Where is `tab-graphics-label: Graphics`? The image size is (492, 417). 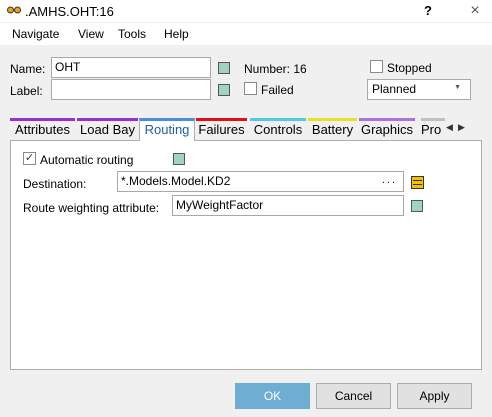 tab-graphics-label: Graphics is located at coordinates (387, 129).